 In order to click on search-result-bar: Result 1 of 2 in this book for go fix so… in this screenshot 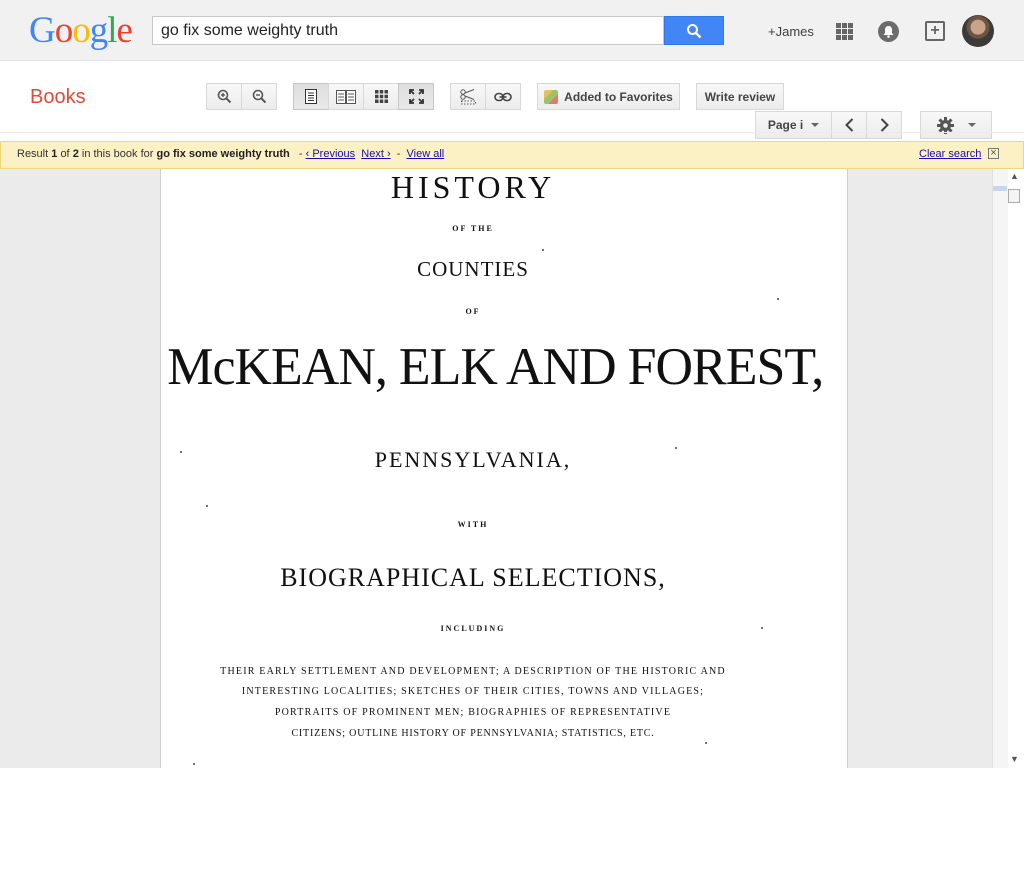, I will do `click(512, 155)`.